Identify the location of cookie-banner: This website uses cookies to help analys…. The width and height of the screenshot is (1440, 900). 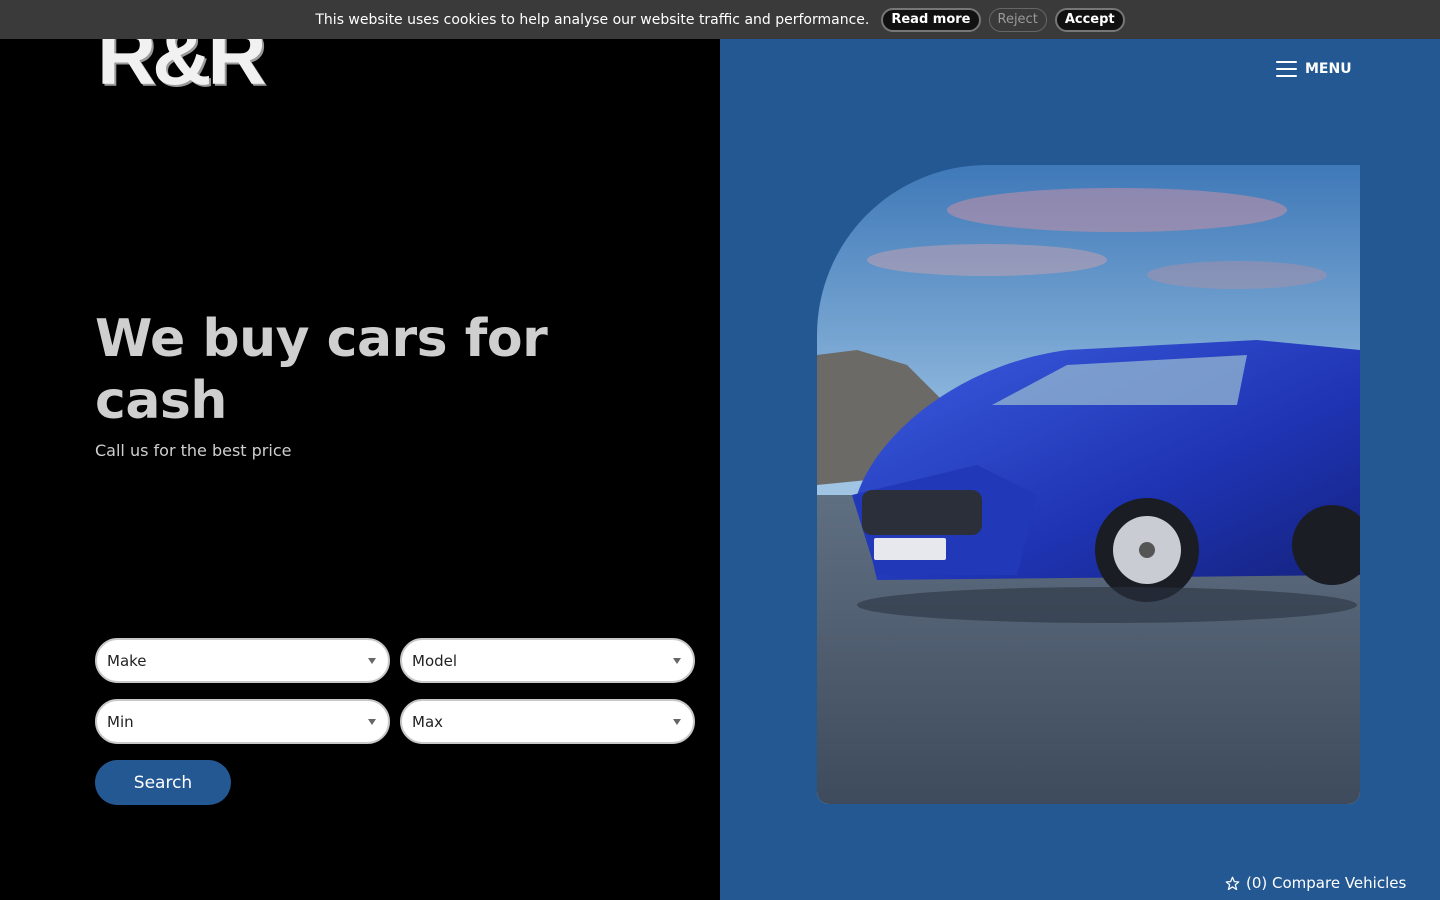
(720, 19).